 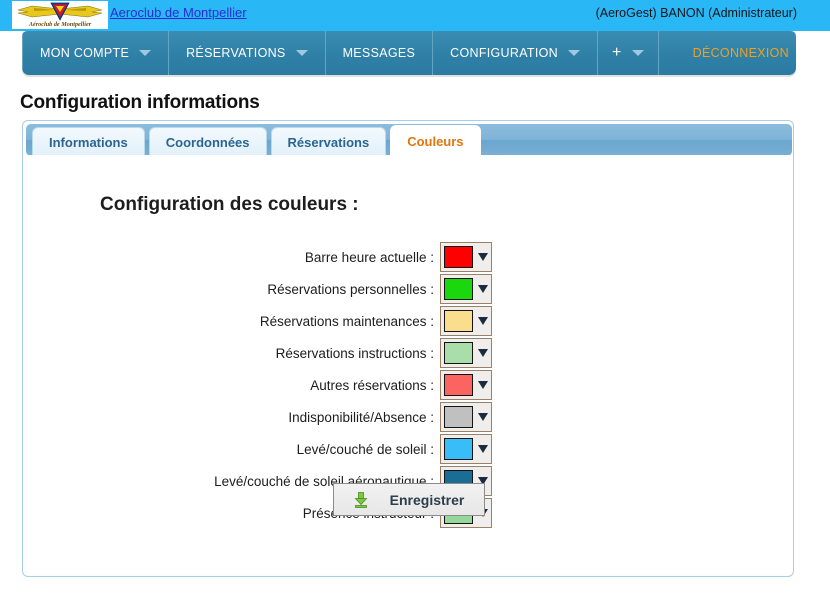 I want to click on page-title: Configuration informations, so click(x=140, y=102).